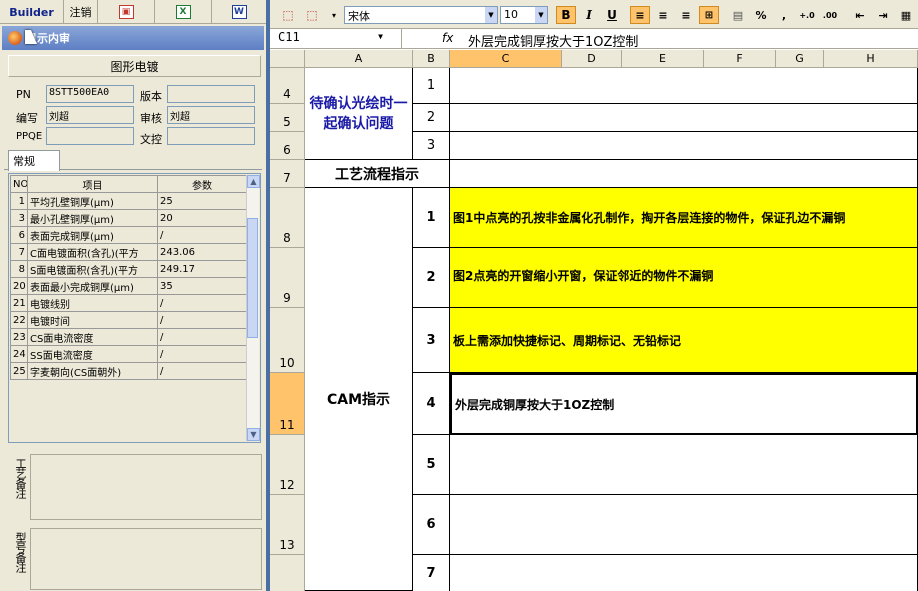  I want to click on percent-icon: %, so click(761, 15).